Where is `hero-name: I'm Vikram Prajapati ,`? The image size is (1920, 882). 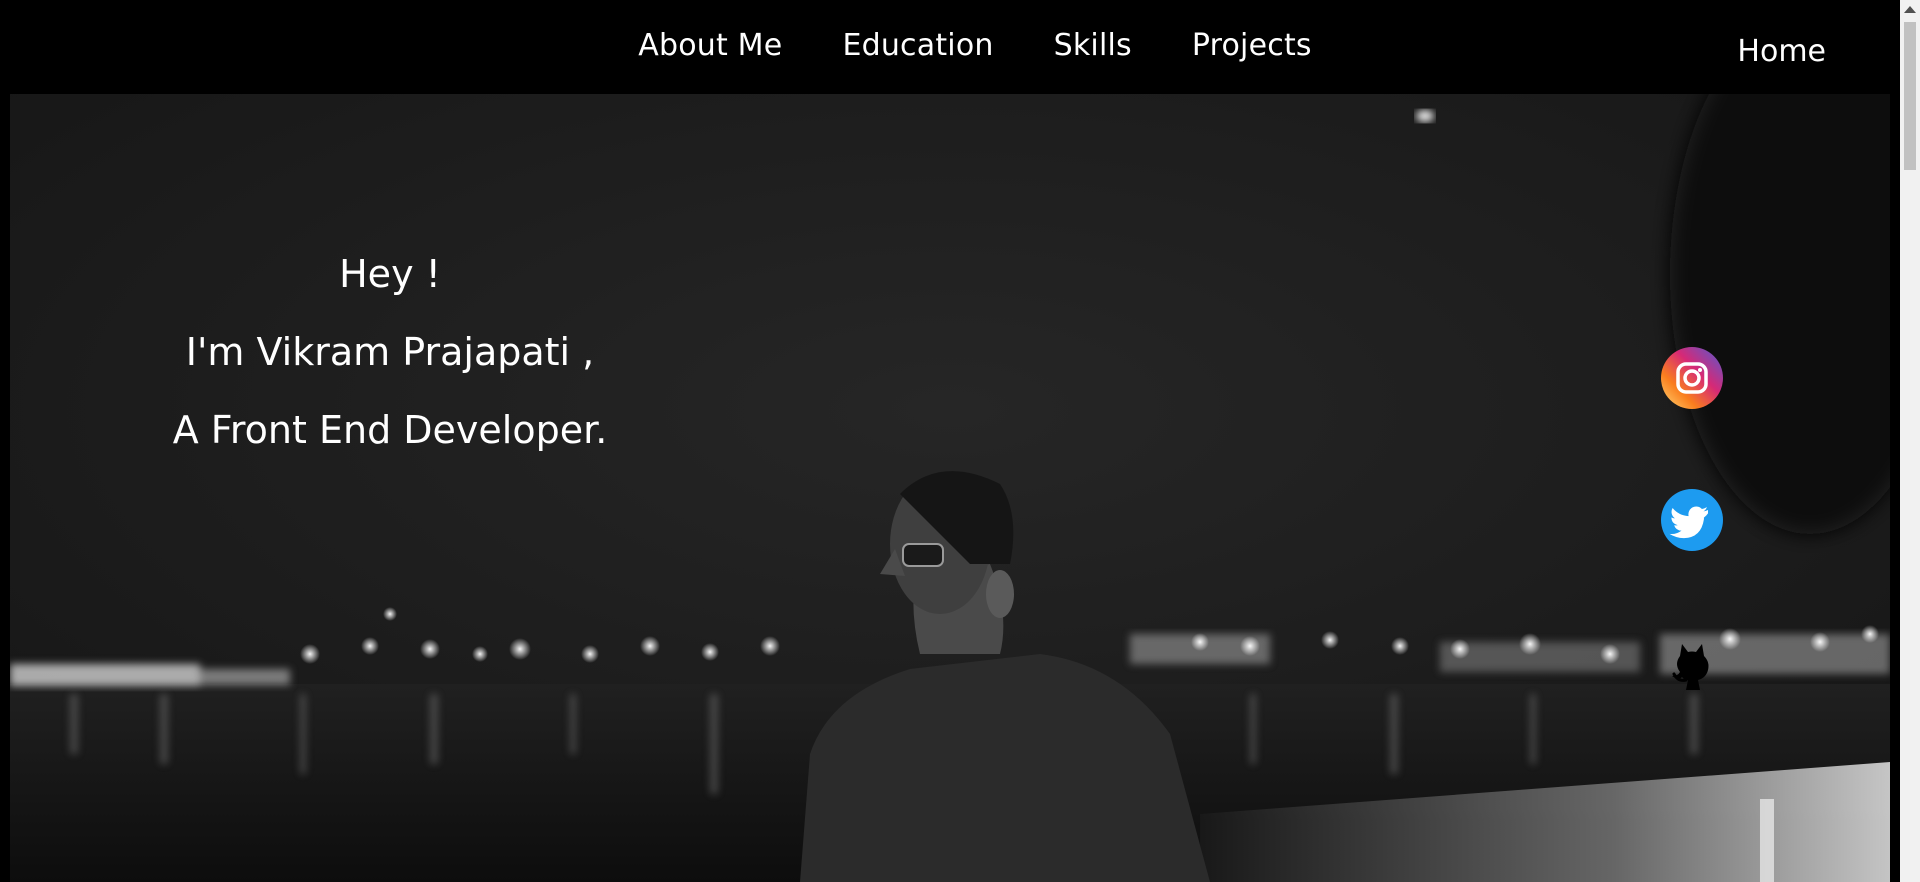
hero-name: I'm Vikram Prajapati , is located at coordinates (390, 352).